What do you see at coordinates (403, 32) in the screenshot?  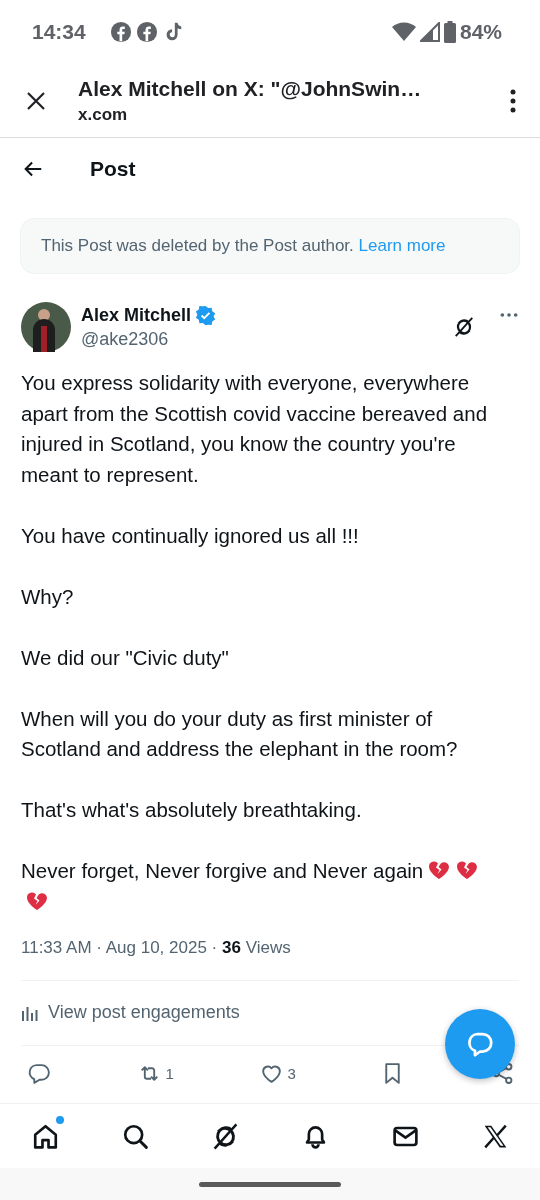 I see `wifi-icon` at bounding box center [403, 32].